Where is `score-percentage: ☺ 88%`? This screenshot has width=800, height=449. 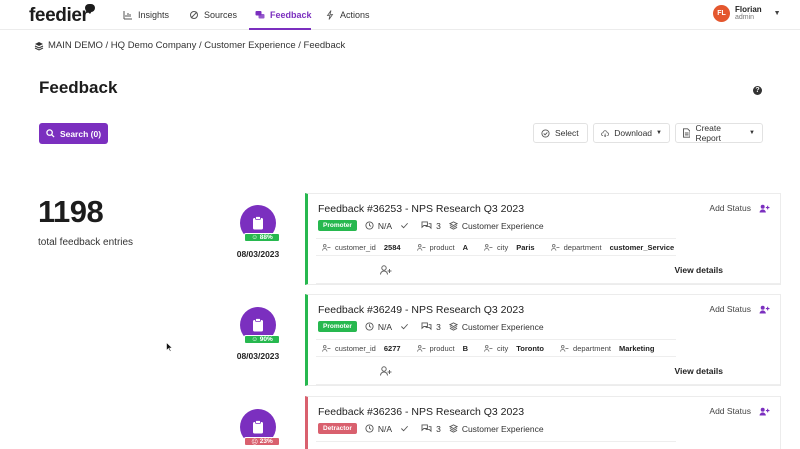
score-percentage: ☺ 88% is located at coordinates (262, 237).